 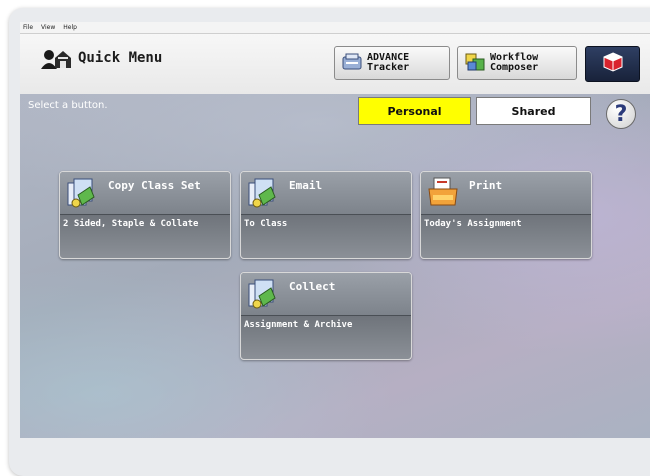 I want to click on tile-subtitle: Assignment & Archive, so click(x=298, y=325).